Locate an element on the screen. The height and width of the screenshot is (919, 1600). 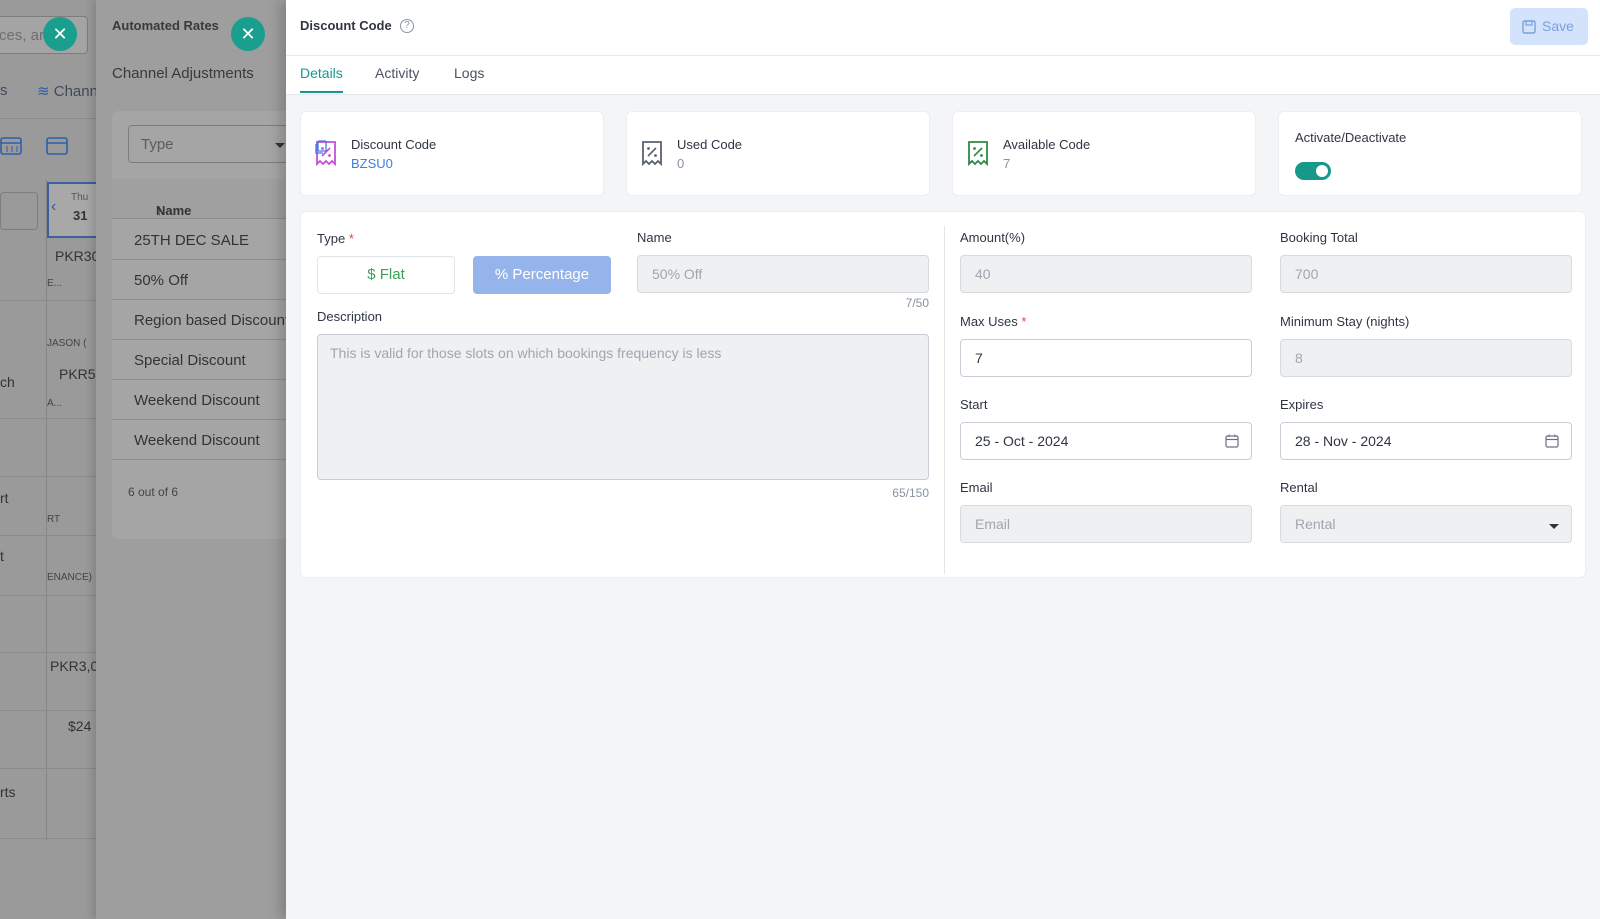
background-date-day: Thu is located at coordinates (80, 197).